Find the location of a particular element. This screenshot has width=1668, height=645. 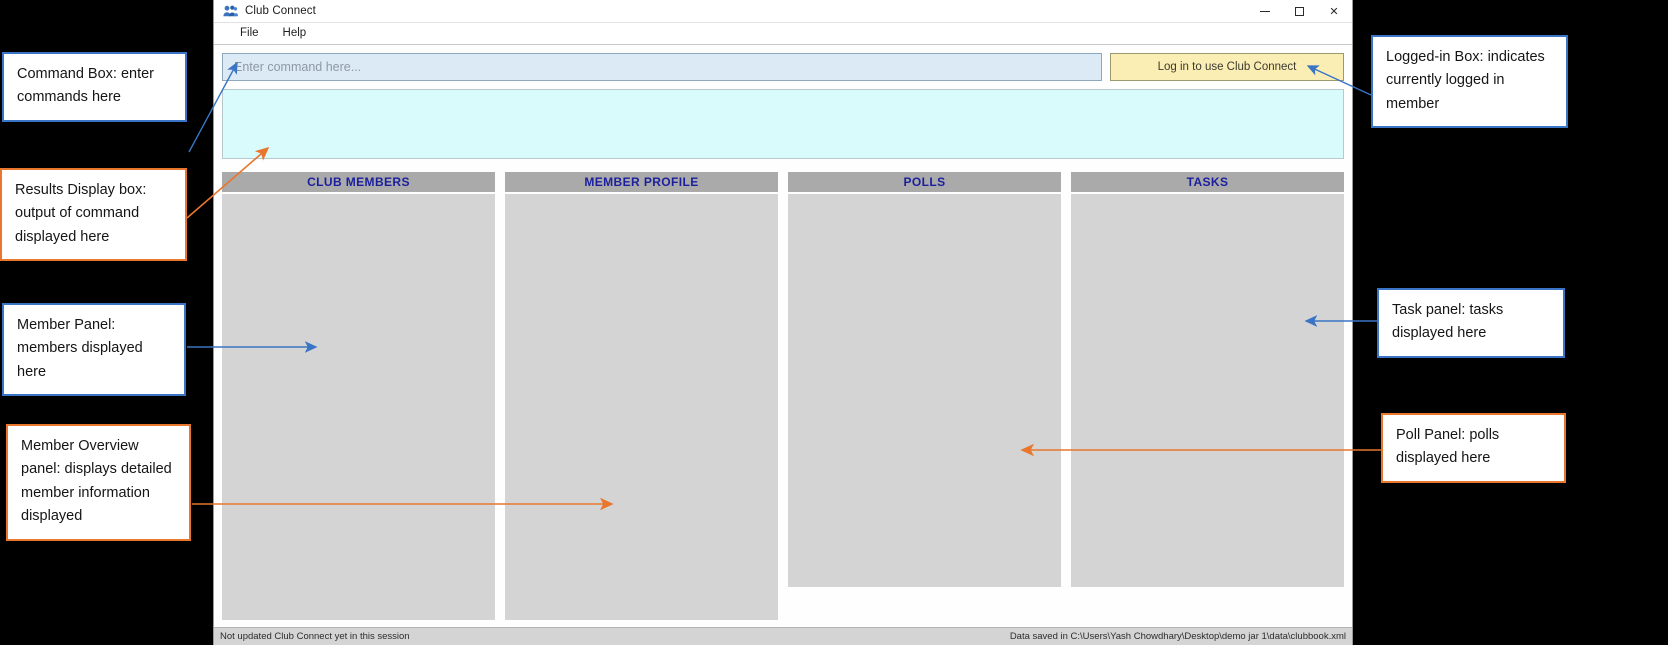

annotation-member-panel: Member Panel: members displayed here is located at coordinates (94, 350).